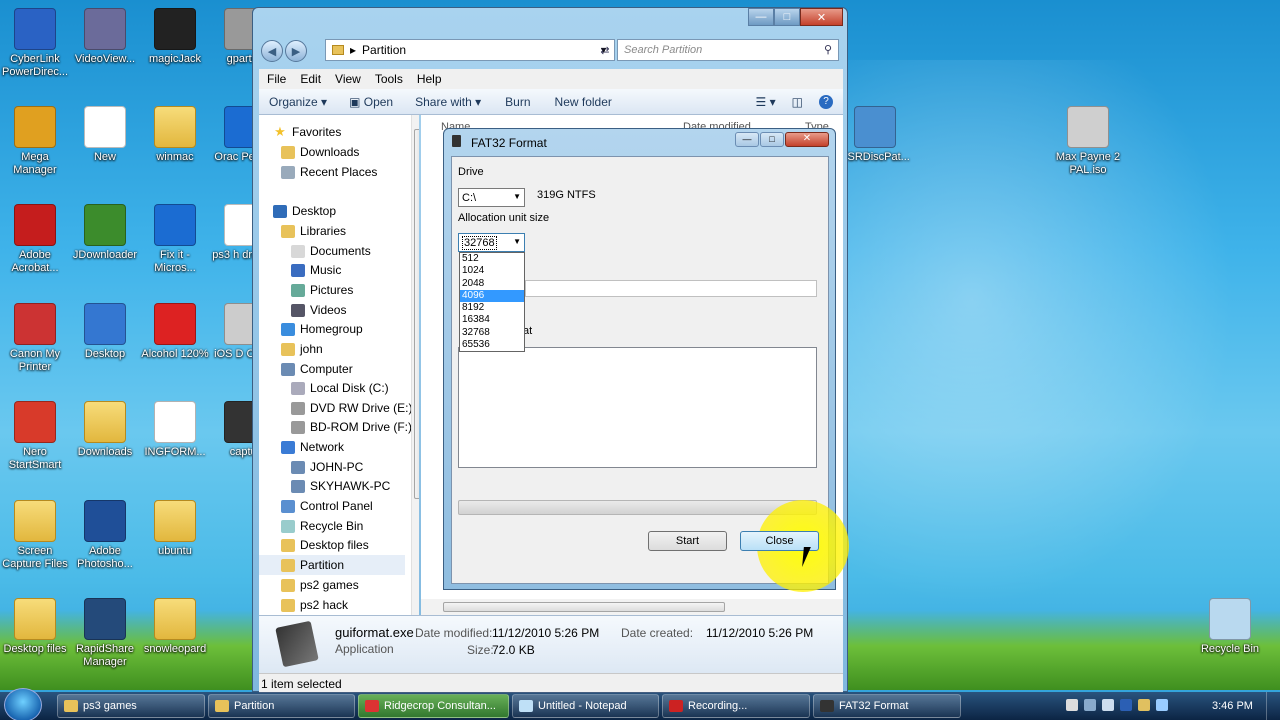 The width and height of the screenshot is (1280, 720). What do you see at coordinates (309, 585) in the screenshot?
I see `nav-item: ps2 games` at bounding box center [309, 585].